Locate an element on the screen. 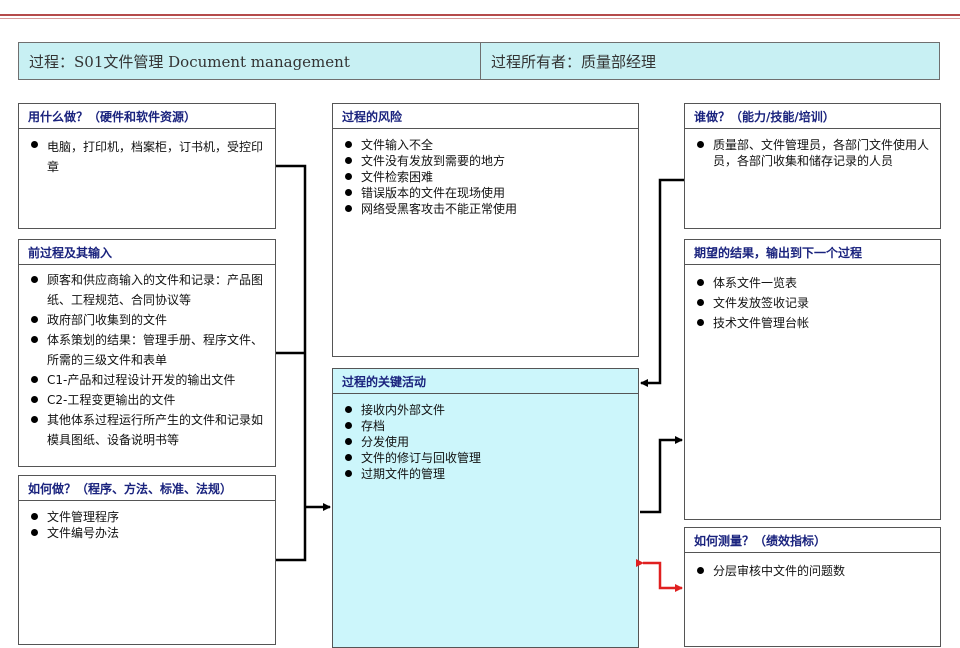 The image size is (960, 648). connector-methods is located at coordinates (291, 534).